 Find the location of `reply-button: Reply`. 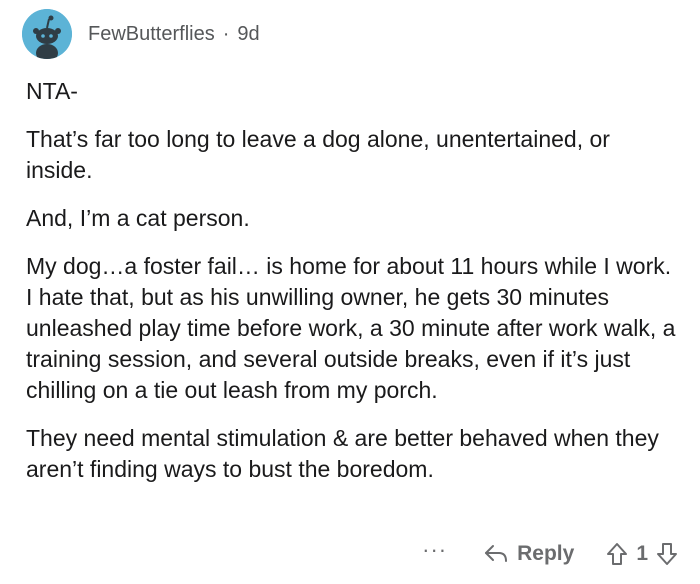

reply-button: Reply is located at coordinates (528, 554).